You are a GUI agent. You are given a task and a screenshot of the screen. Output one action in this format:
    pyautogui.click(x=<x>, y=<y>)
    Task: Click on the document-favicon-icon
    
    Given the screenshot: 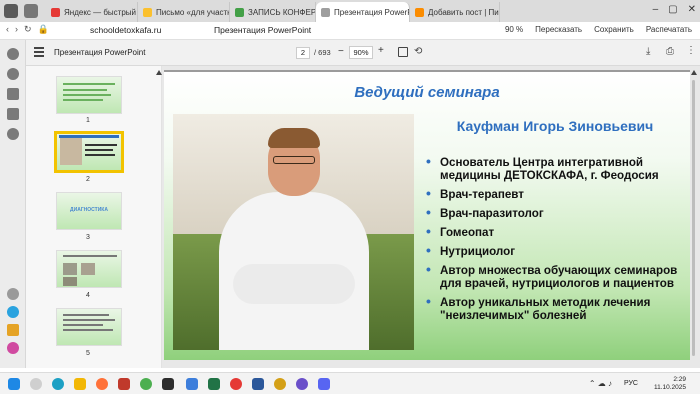 What is the action you would take?
    pyautogui.click(x=325, y=12)
    